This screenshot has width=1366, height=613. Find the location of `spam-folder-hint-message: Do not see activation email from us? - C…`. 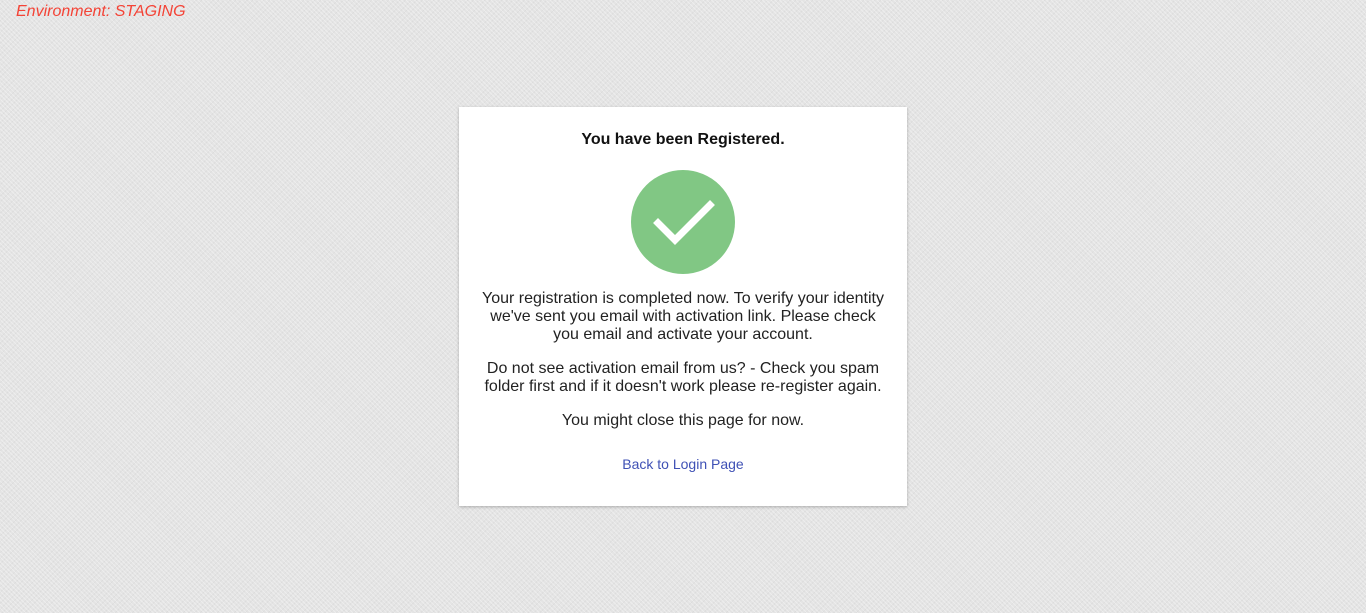

spam-folder-hint-message: Do not see activation email from us? - C… is located at coordinates (683, 377).